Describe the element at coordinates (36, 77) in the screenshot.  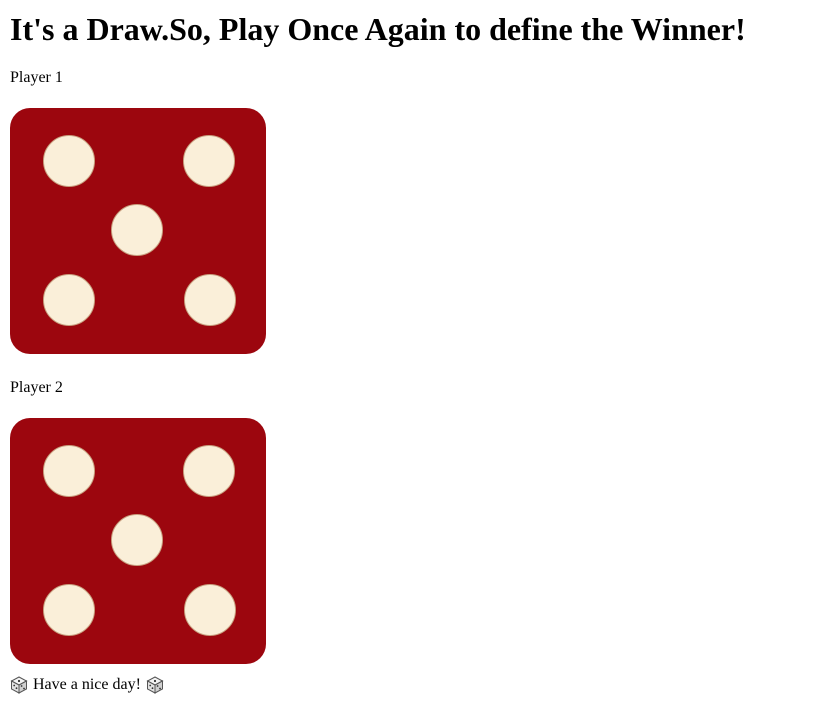
I see `player-1-label: Player 1` at that location.